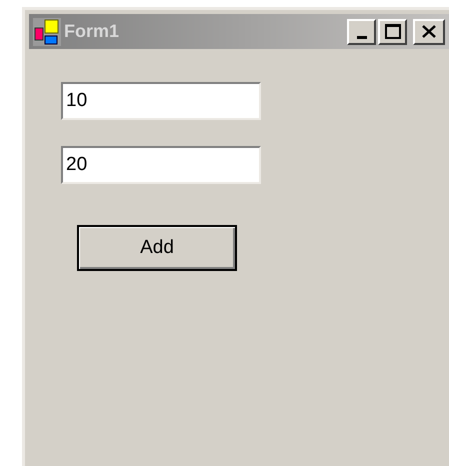  Describe the element at coordinates (92, 31) in the screenshot. I see `window-title: Form1` at that location.